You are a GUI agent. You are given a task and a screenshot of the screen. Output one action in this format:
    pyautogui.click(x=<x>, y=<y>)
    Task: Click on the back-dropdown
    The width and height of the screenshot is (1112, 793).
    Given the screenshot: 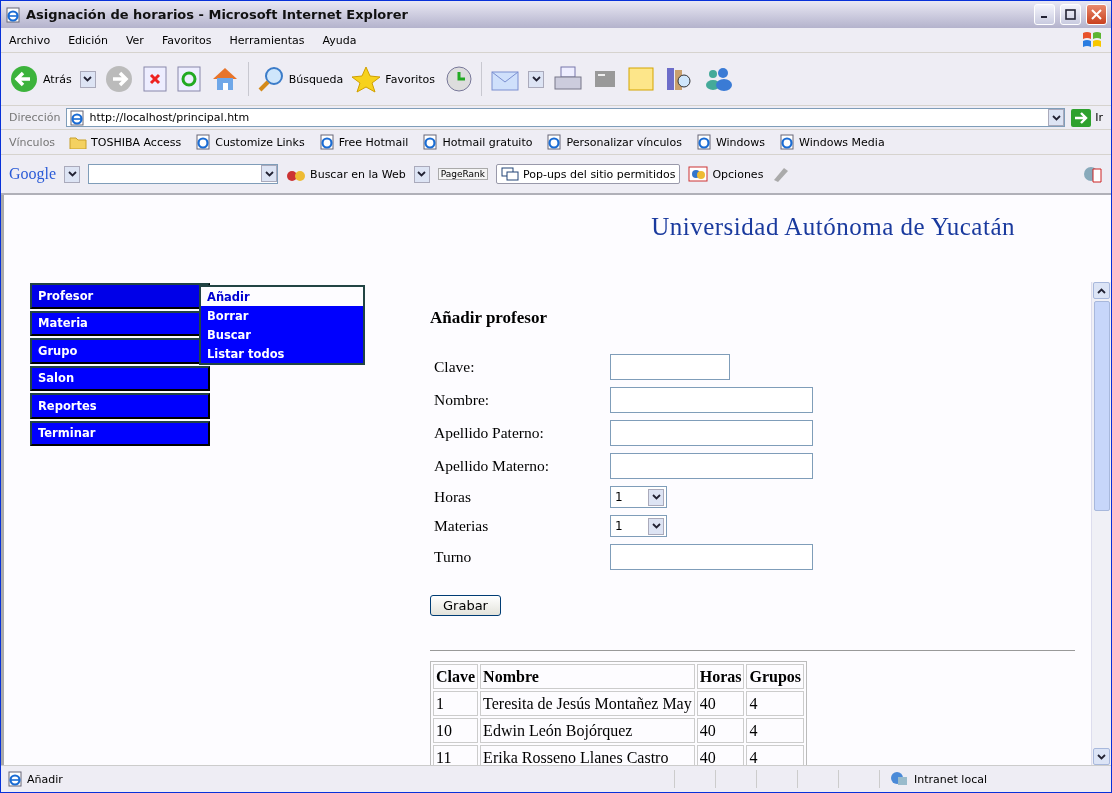 What is the action you would take?
    pyautogui.click(x=87, y=79)
    